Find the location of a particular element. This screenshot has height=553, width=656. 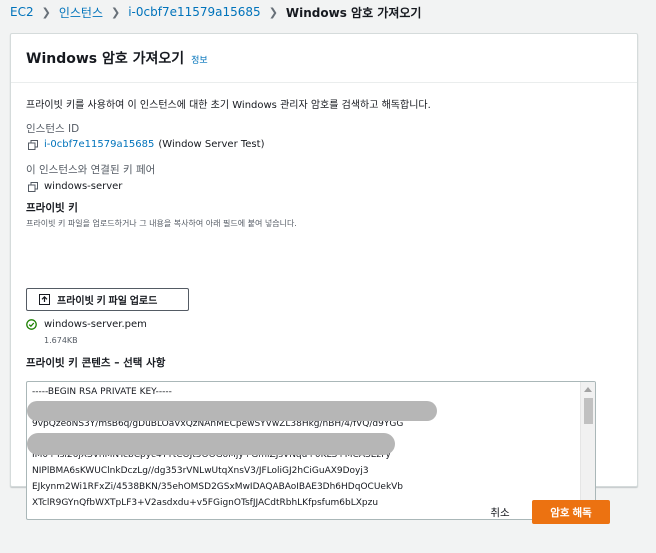

success-check-icon is located at coordinates (31, 324).